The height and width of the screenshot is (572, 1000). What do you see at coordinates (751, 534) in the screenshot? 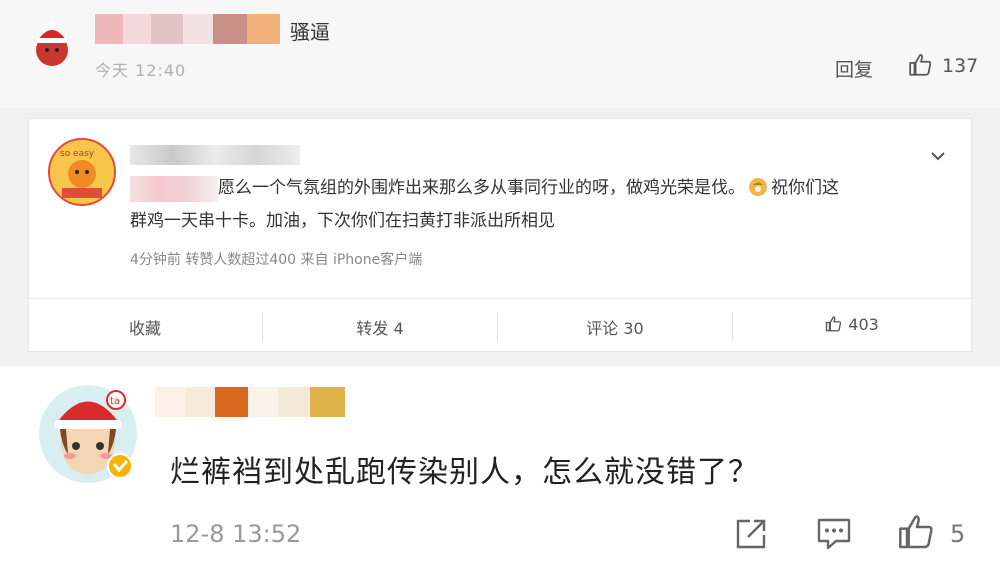
I see `share-icon` at bounding box center [751, 534].